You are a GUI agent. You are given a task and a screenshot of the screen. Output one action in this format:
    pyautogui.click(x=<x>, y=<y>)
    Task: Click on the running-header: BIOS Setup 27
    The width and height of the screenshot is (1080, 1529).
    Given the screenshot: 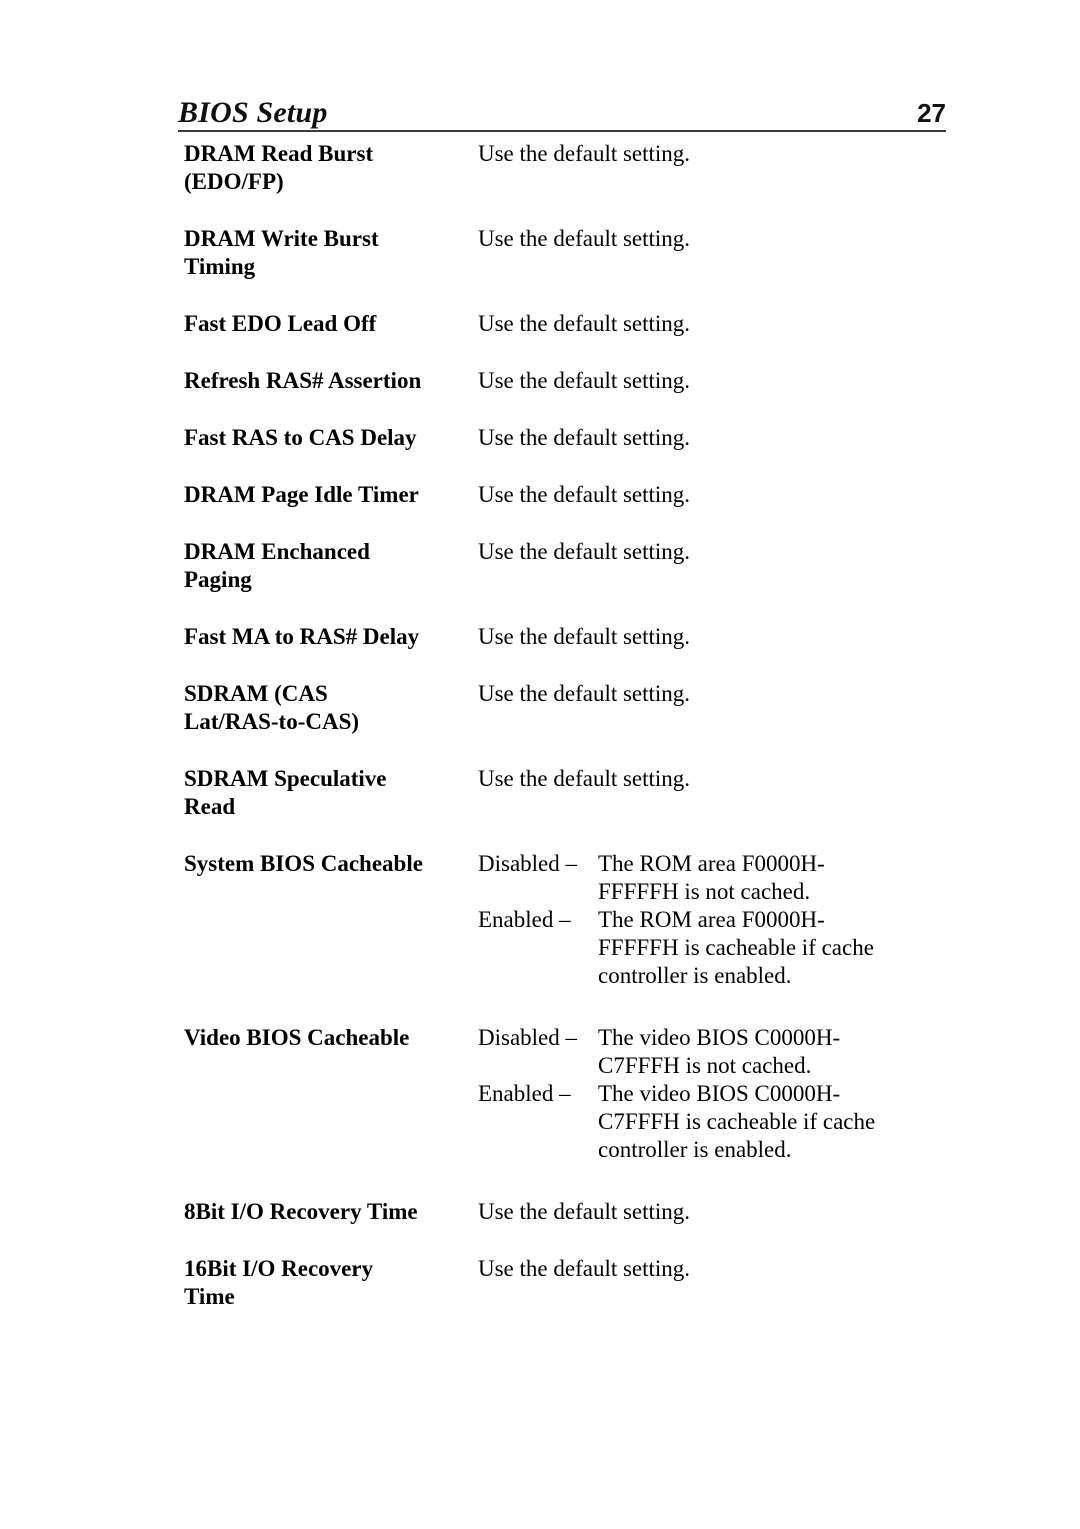 What is the action you would take?
    pyautogui.click(x=562, y=109)
    